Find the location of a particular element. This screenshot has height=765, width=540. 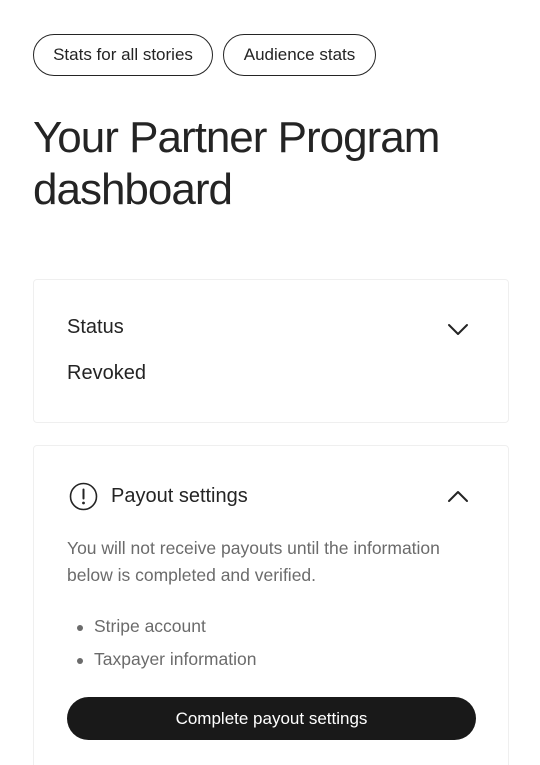

chevron-up-icon is located at coordinates (458, 496).